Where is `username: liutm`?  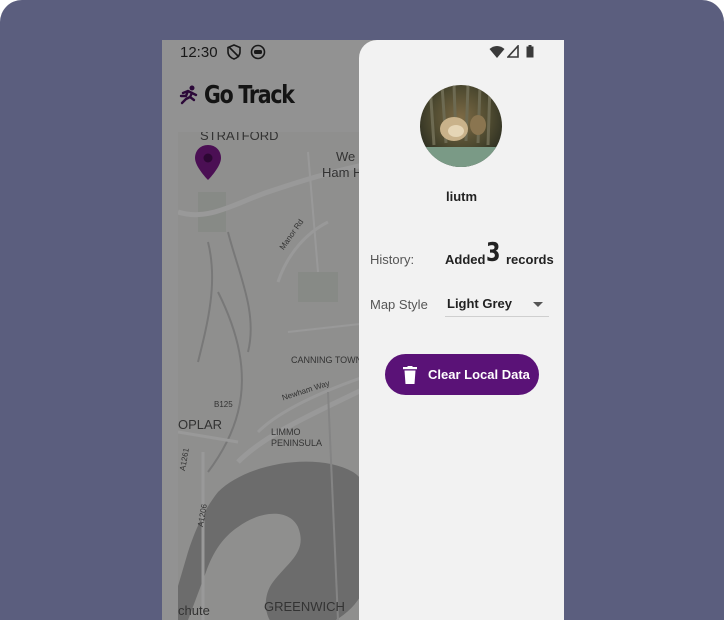
username: liutm is located at coordinates (461, 196).